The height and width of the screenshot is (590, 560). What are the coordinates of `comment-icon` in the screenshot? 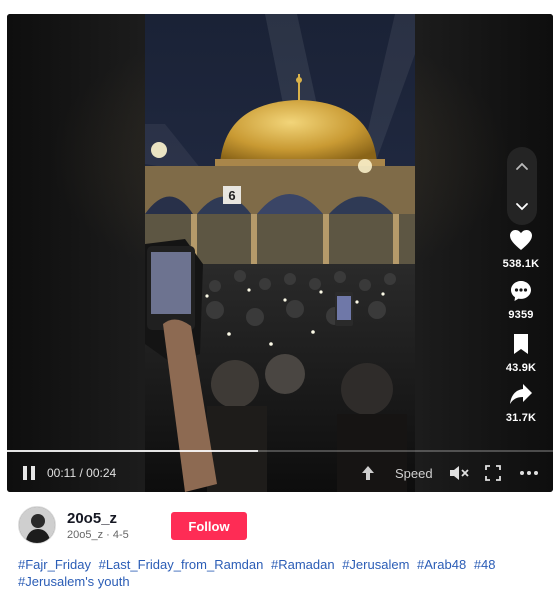 It's located at (521, 291).